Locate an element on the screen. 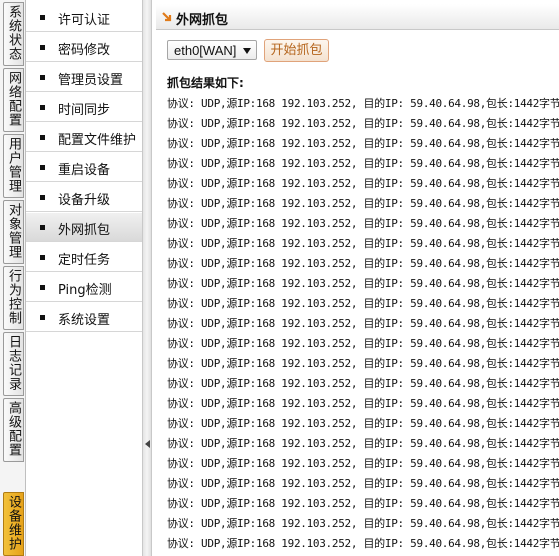 The height and width of the screenshot is (556, 559). menu-item-label: 重启设备 is located at coordinates (84, 170).